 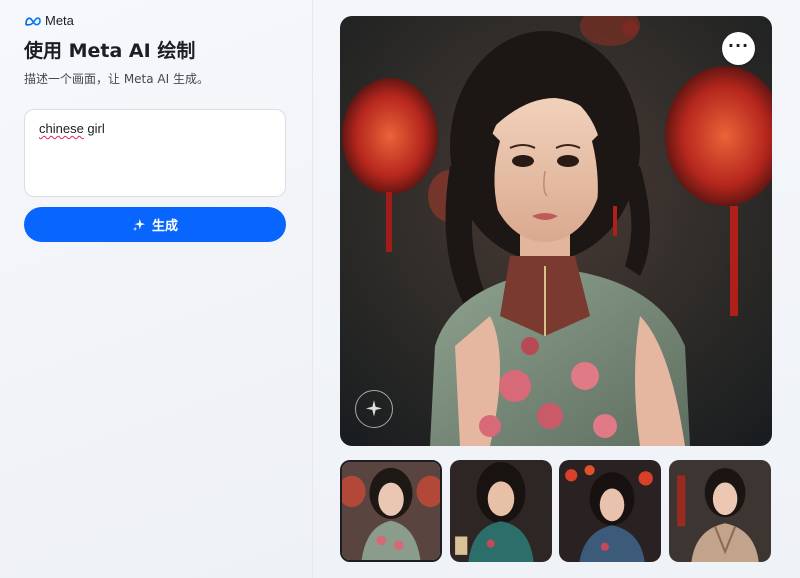 I want to click on page-subtitle: 描述一个画面，让 Meta AI 生成。, so click(x=116, y=79).